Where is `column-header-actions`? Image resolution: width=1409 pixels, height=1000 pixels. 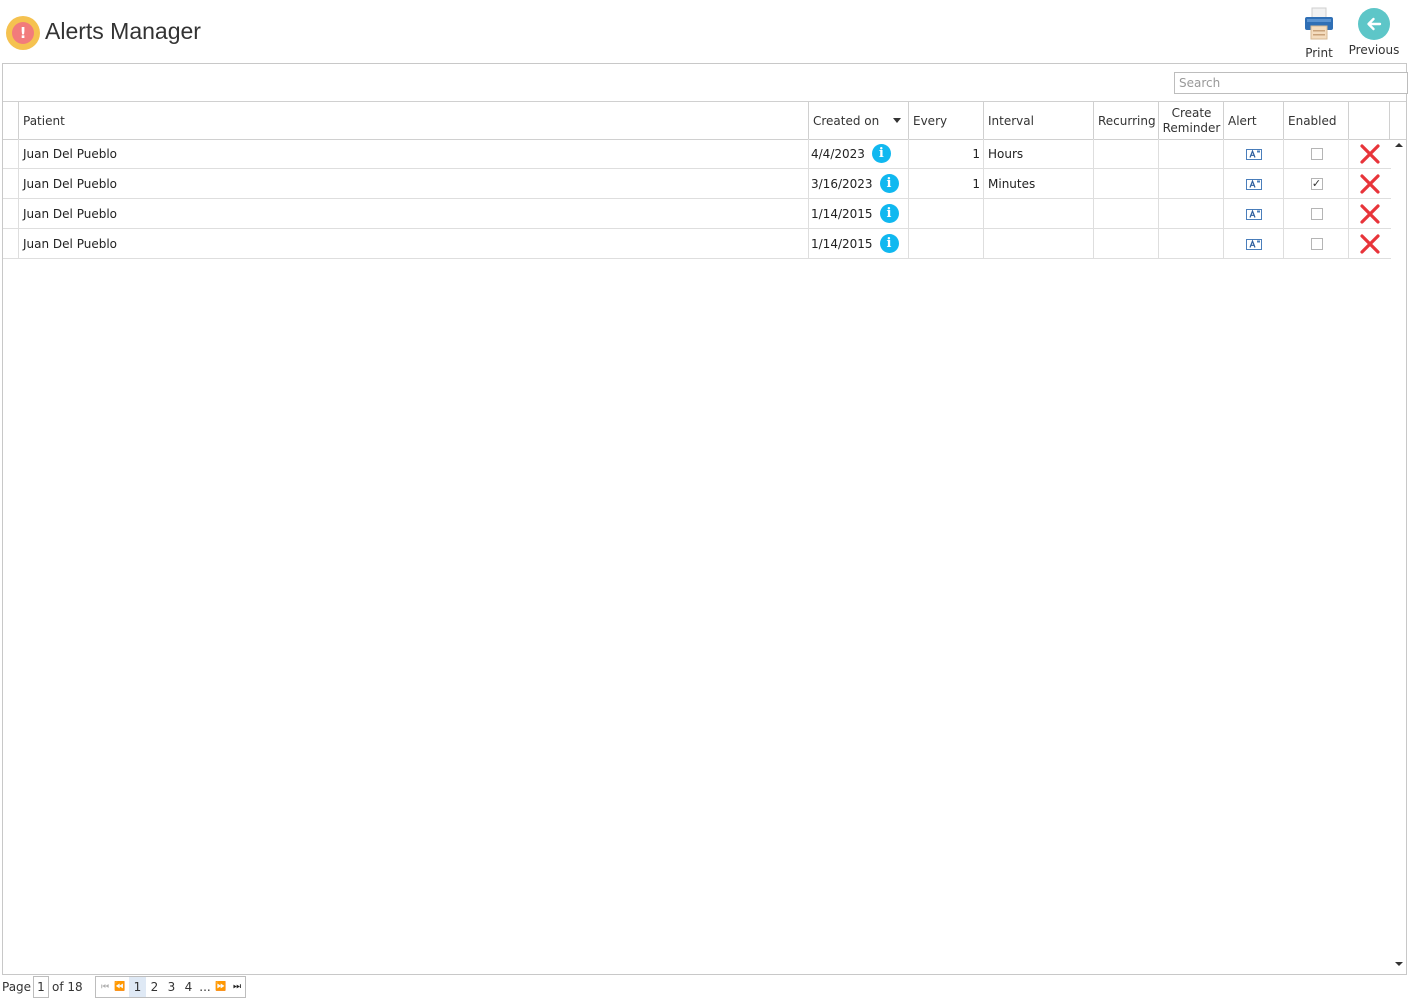
column-header-actions is located at coordinates (1369, 120).